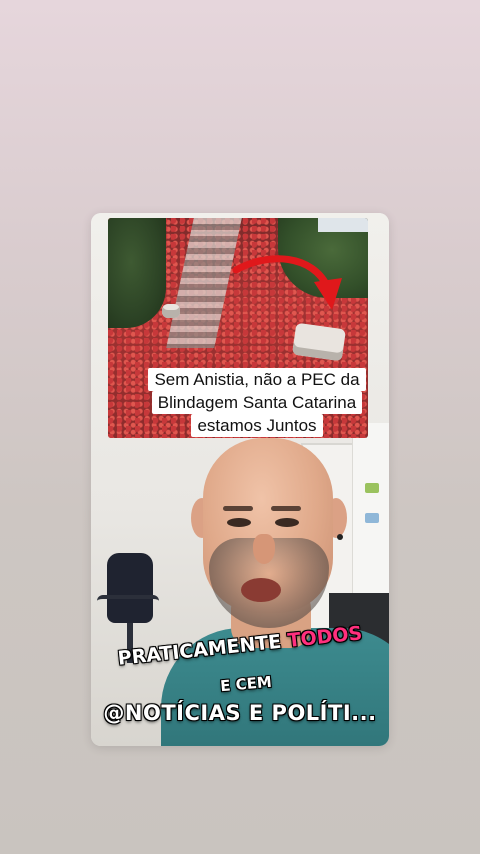 This screenshot has width=480, height=854. Describe the element at coordinates (340, 537) in the screenshot. I see `earring` at that location.